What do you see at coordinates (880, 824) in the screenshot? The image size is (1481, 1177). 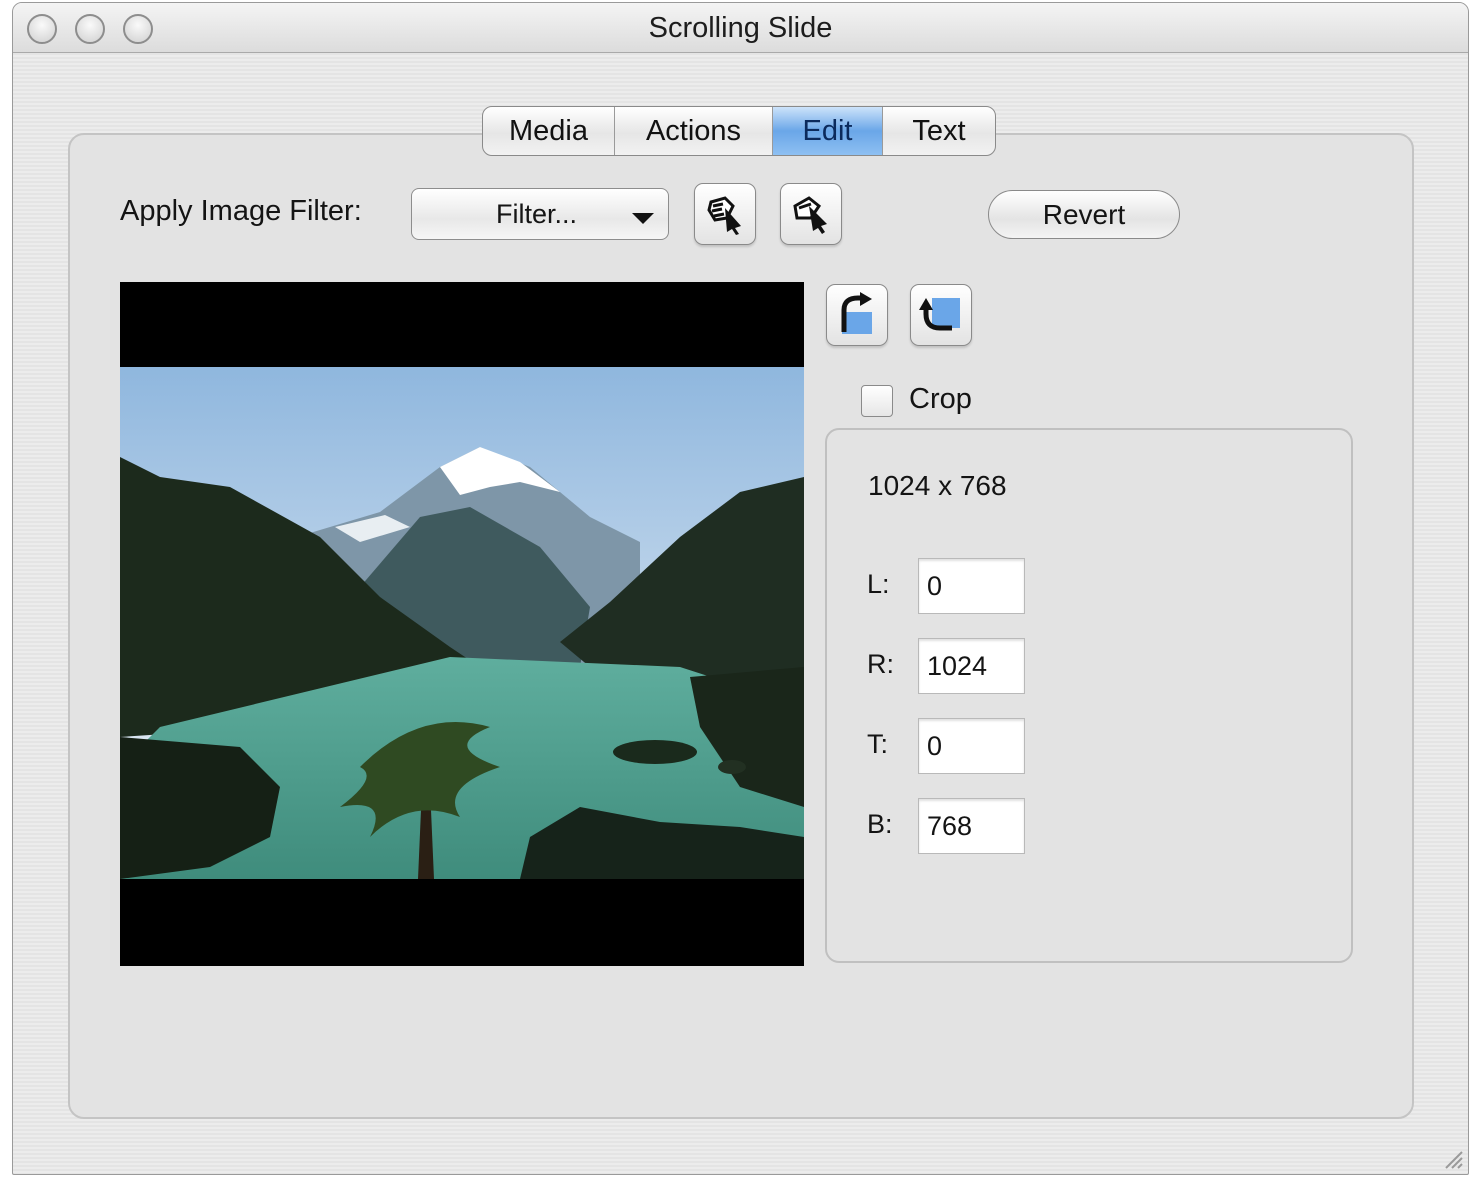 I see `crop-bottom-label: B:` at bounding box center [880, 824].